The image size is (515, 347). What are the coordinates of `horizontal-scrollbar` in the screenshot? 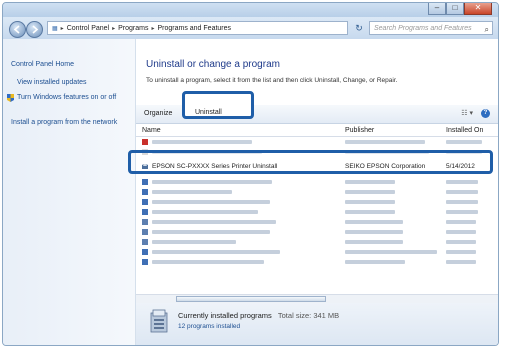 It's located at (317, 298).